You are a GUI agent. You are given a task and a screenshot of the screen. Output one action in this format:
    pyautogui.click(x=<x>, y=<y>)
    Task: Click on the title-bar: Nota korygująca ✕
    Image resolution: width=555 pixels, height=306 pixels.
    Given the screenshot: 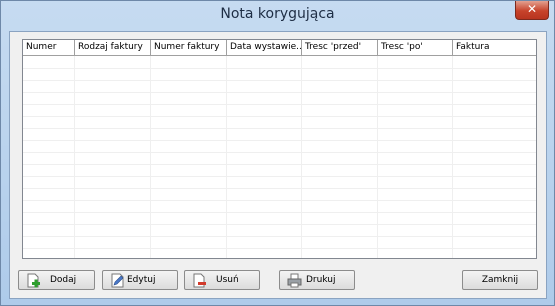 What is the action you would take?
    pyautogui.click(x=277, y=15)
    